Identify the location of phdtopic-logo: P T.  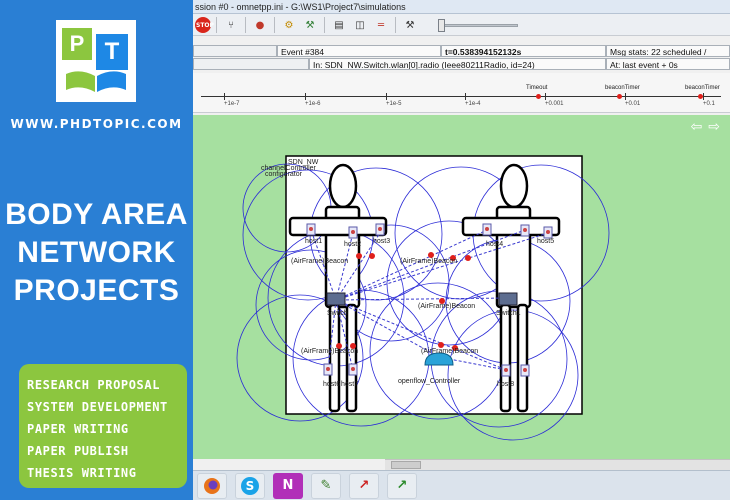
(96, 61).